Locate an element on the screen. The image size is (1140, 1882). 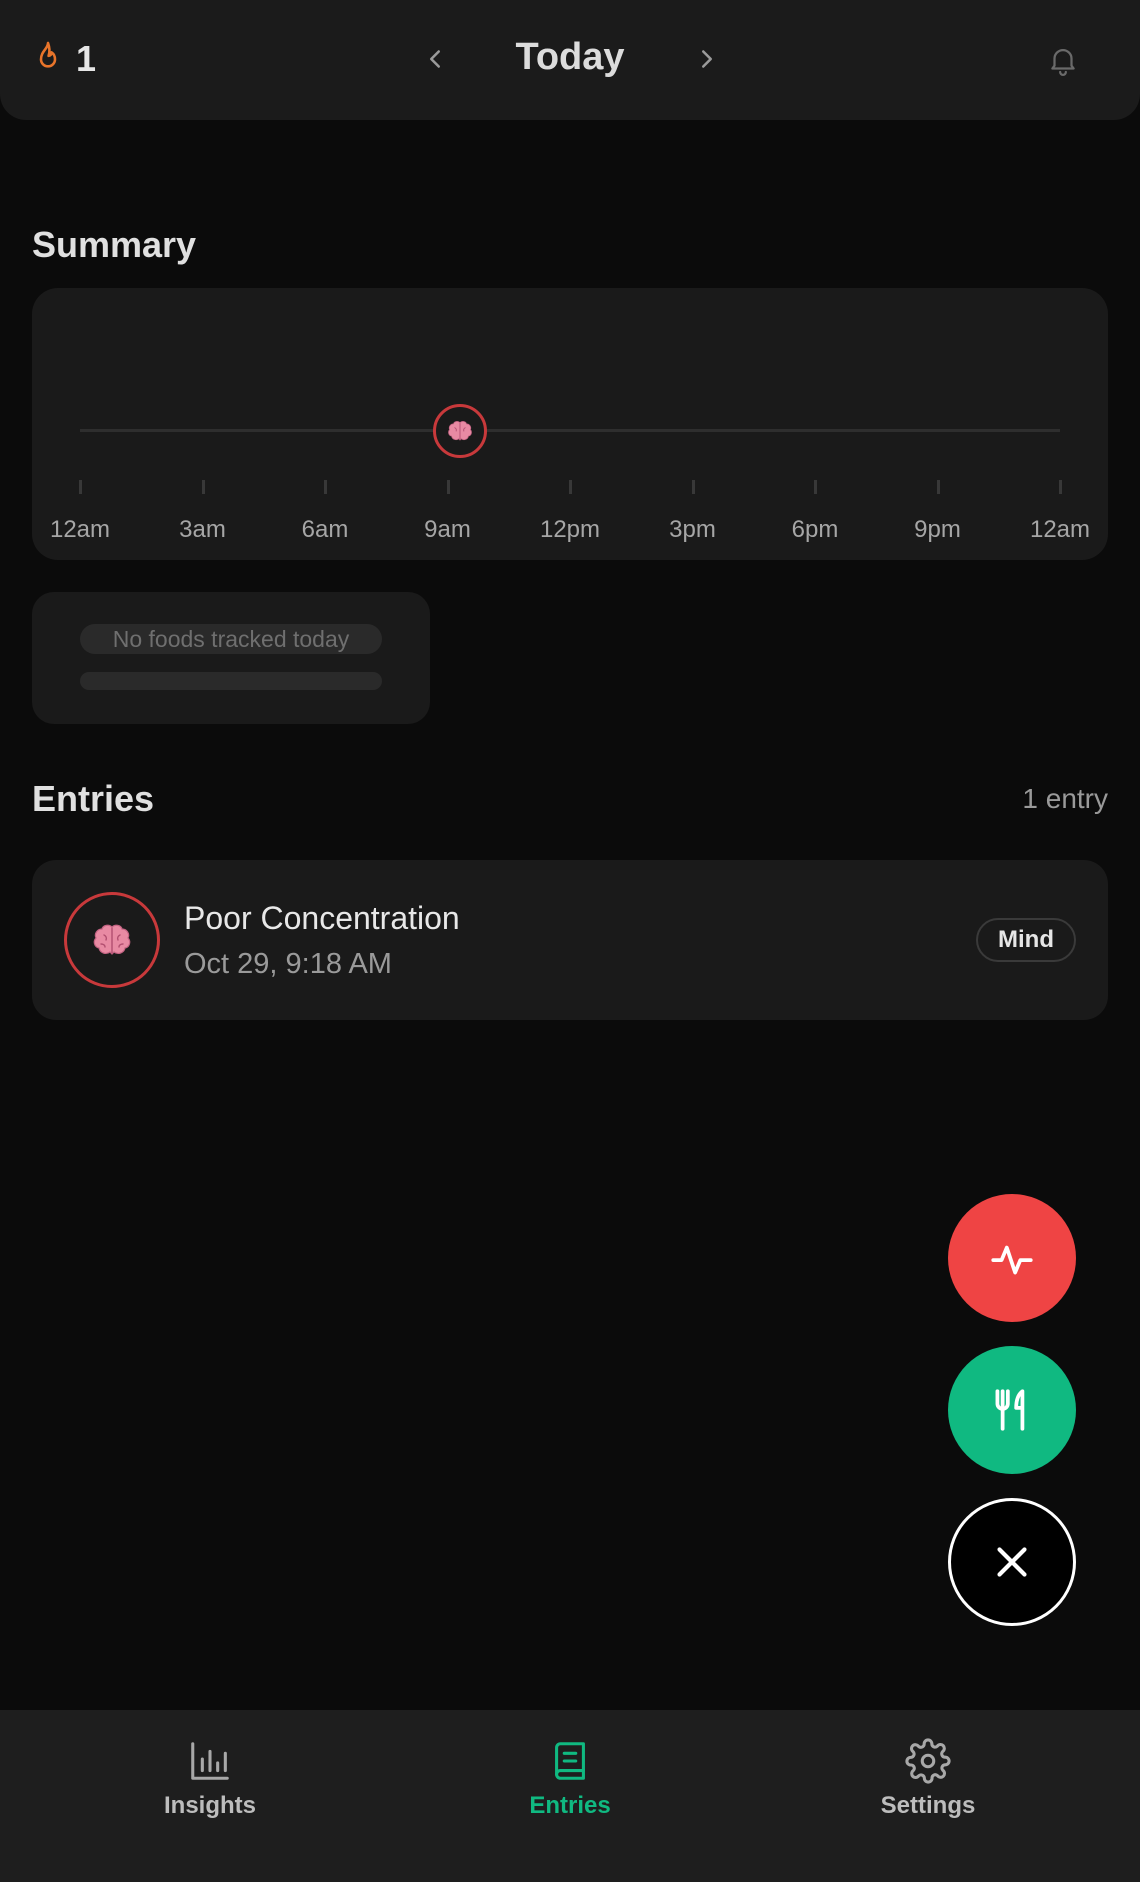
close-icon is located at coordinates (1012, 1562).